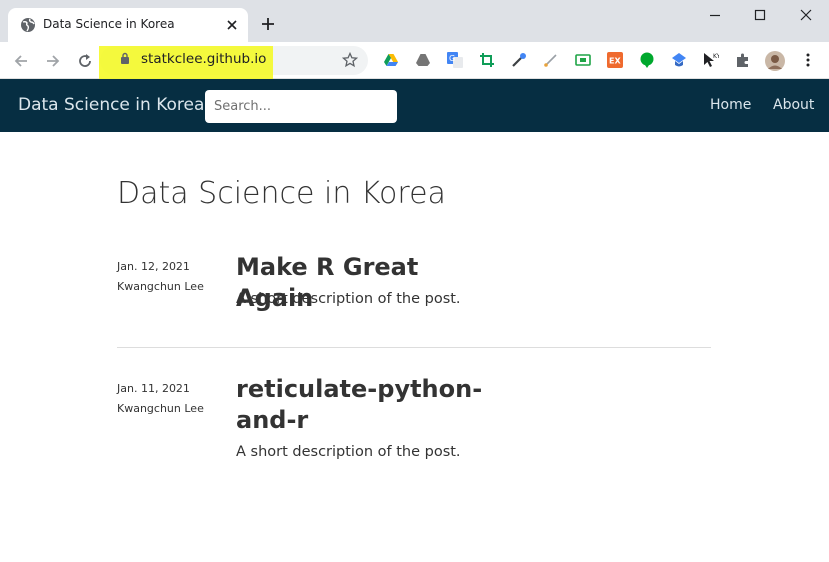 The height and width of the screenshot is (562, 829). I want to click on forward-arrow-icon, so click(53, 61).